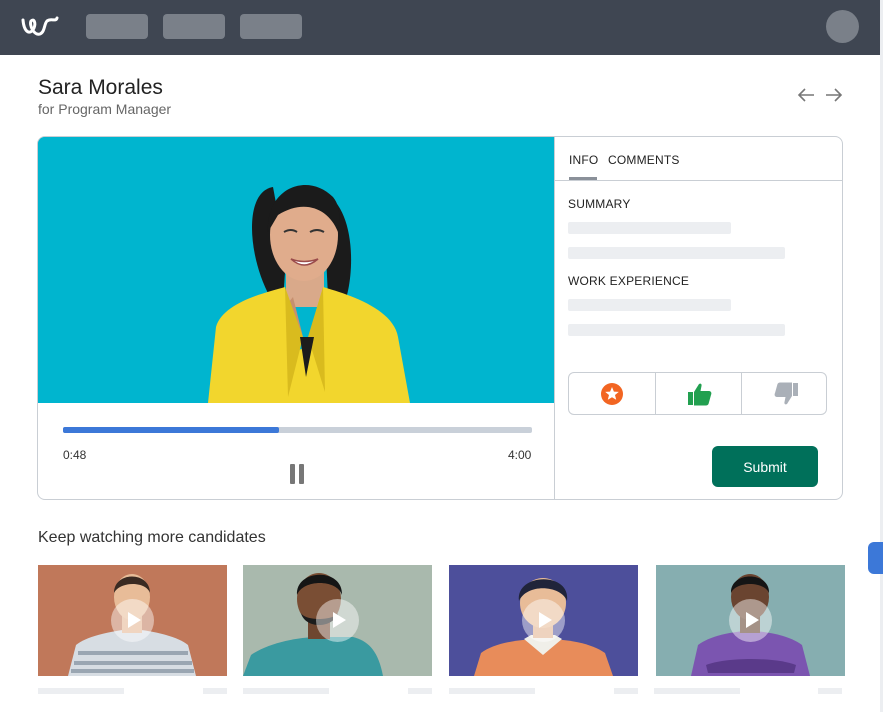 The image size is (883, 712). Describe the element at coordinates (520, 455) in the screenshot. I see `total-time: 4:00` at that location.